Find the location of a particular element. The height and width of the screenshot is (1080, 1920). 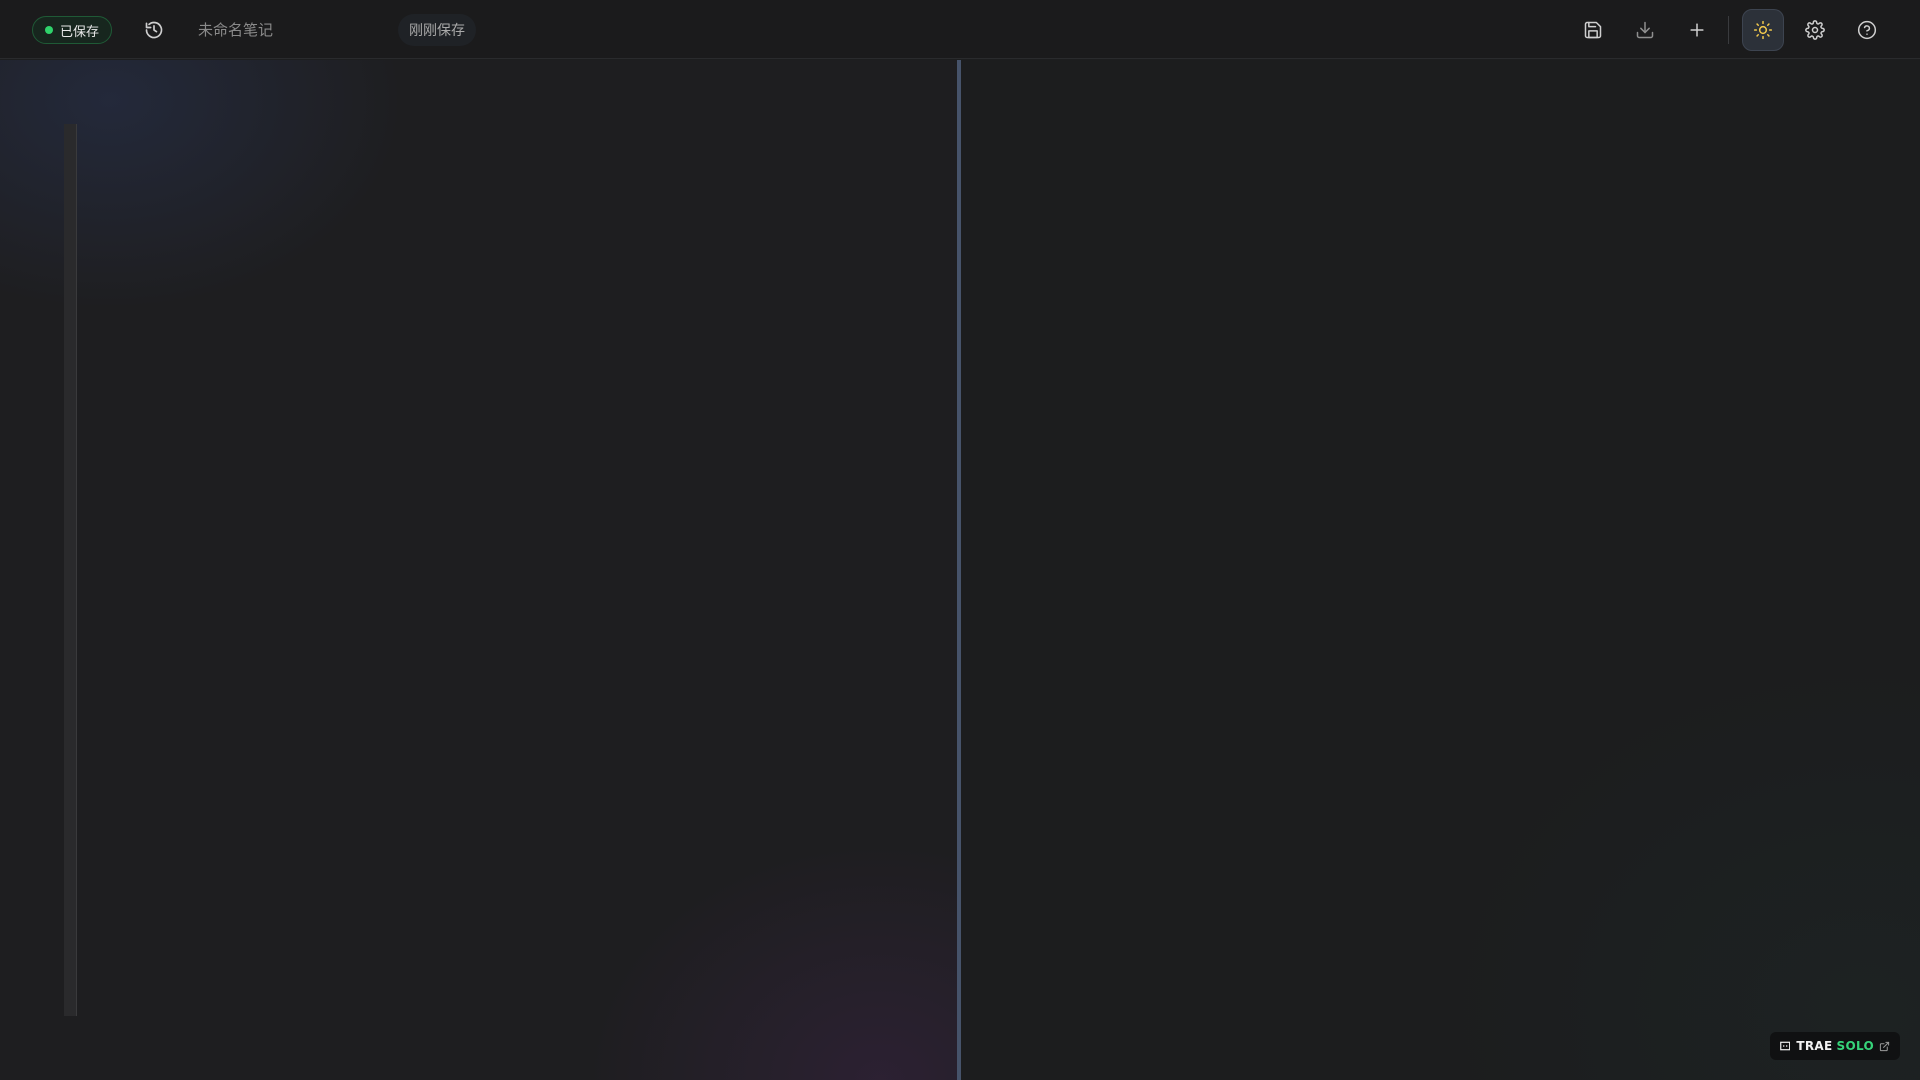

help-circle-icon is located at coordinates (1867, 30).